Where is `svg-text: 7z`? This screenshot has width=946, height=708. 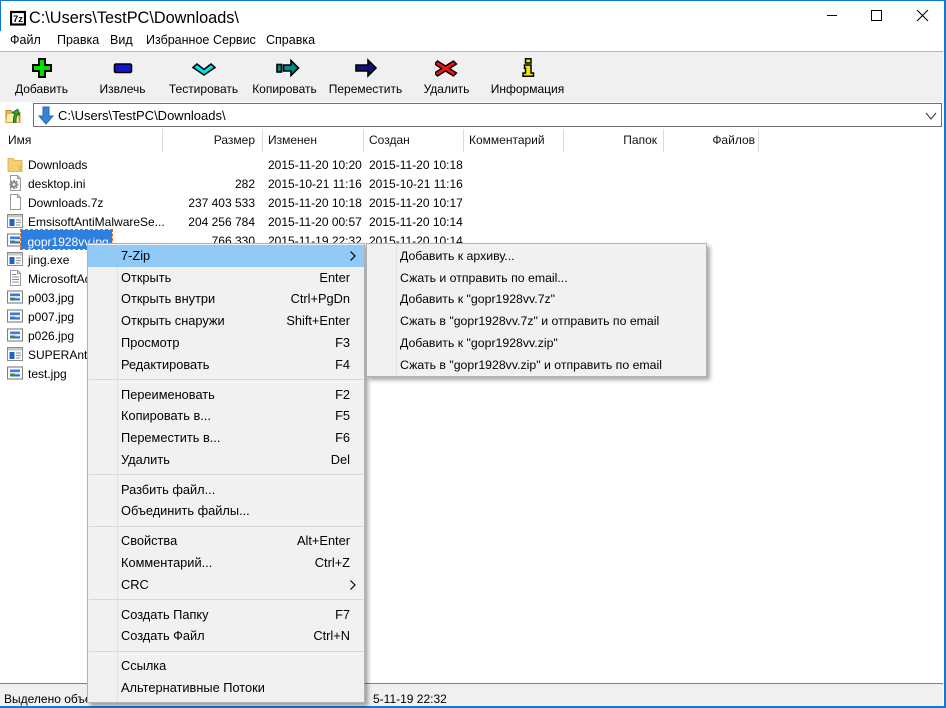 svg-text: 7z is located at coordinates (18, 19).